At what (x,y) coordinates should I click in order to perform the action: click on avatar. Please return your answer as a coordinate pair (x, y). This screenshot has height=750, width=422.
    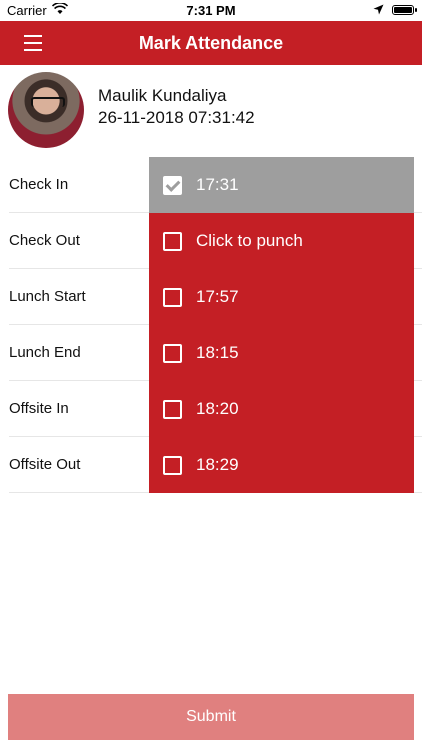
    Looking at the image, I should click on (46, 110).